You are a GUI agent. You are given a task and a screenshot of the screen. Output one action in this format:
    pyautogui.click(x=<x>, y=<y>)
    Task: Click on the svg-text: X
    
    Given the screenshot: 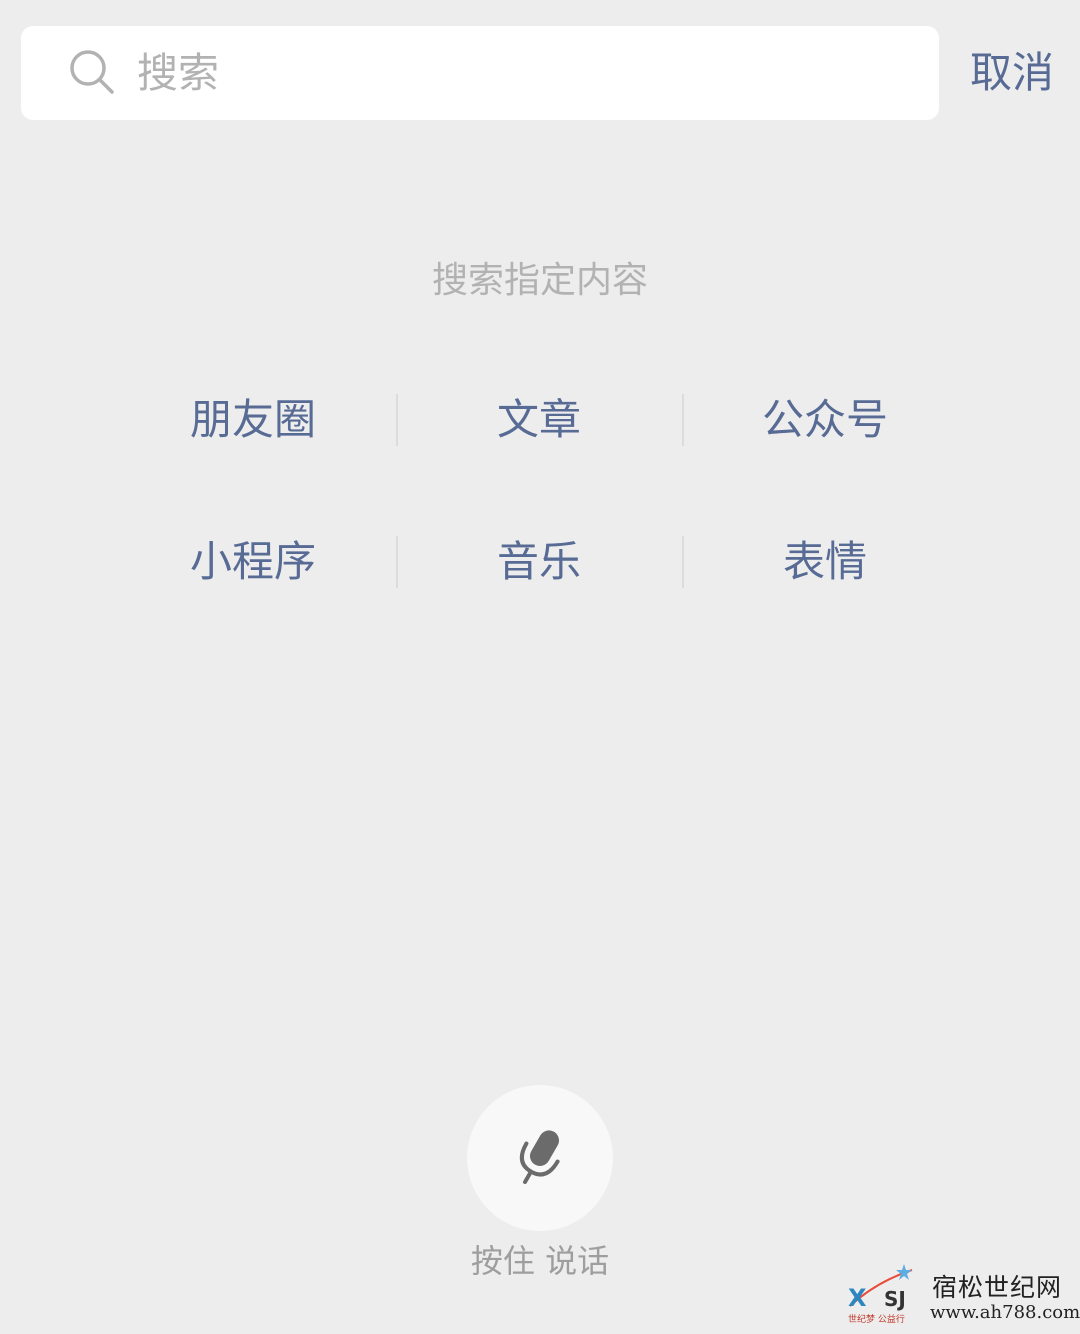 What is the action you would take?
    pyautogui.click(x=857, y=1298)
    